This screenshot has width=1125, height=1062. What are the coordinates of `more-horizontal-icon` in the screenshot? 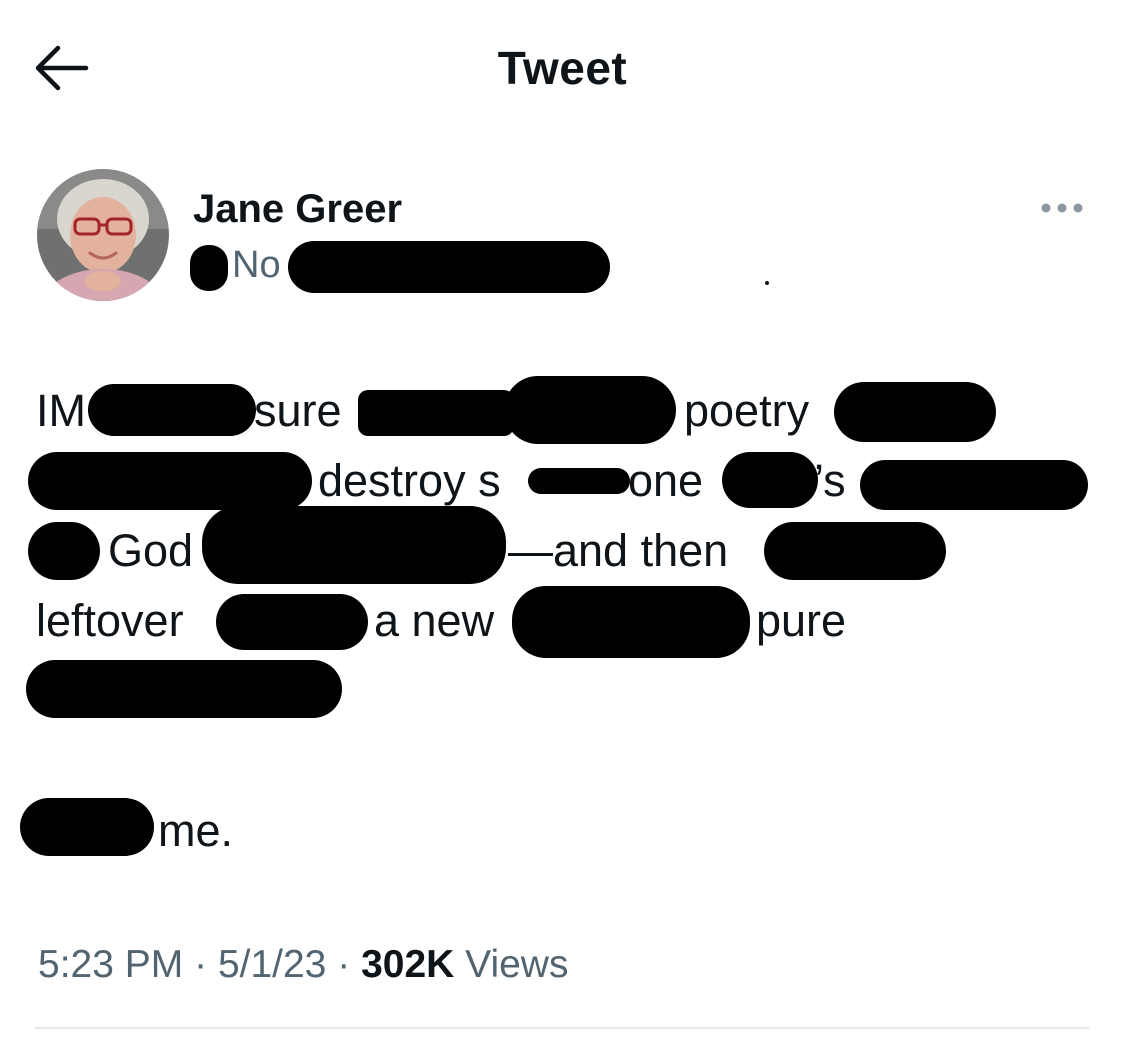 It's located at (1062, 208).